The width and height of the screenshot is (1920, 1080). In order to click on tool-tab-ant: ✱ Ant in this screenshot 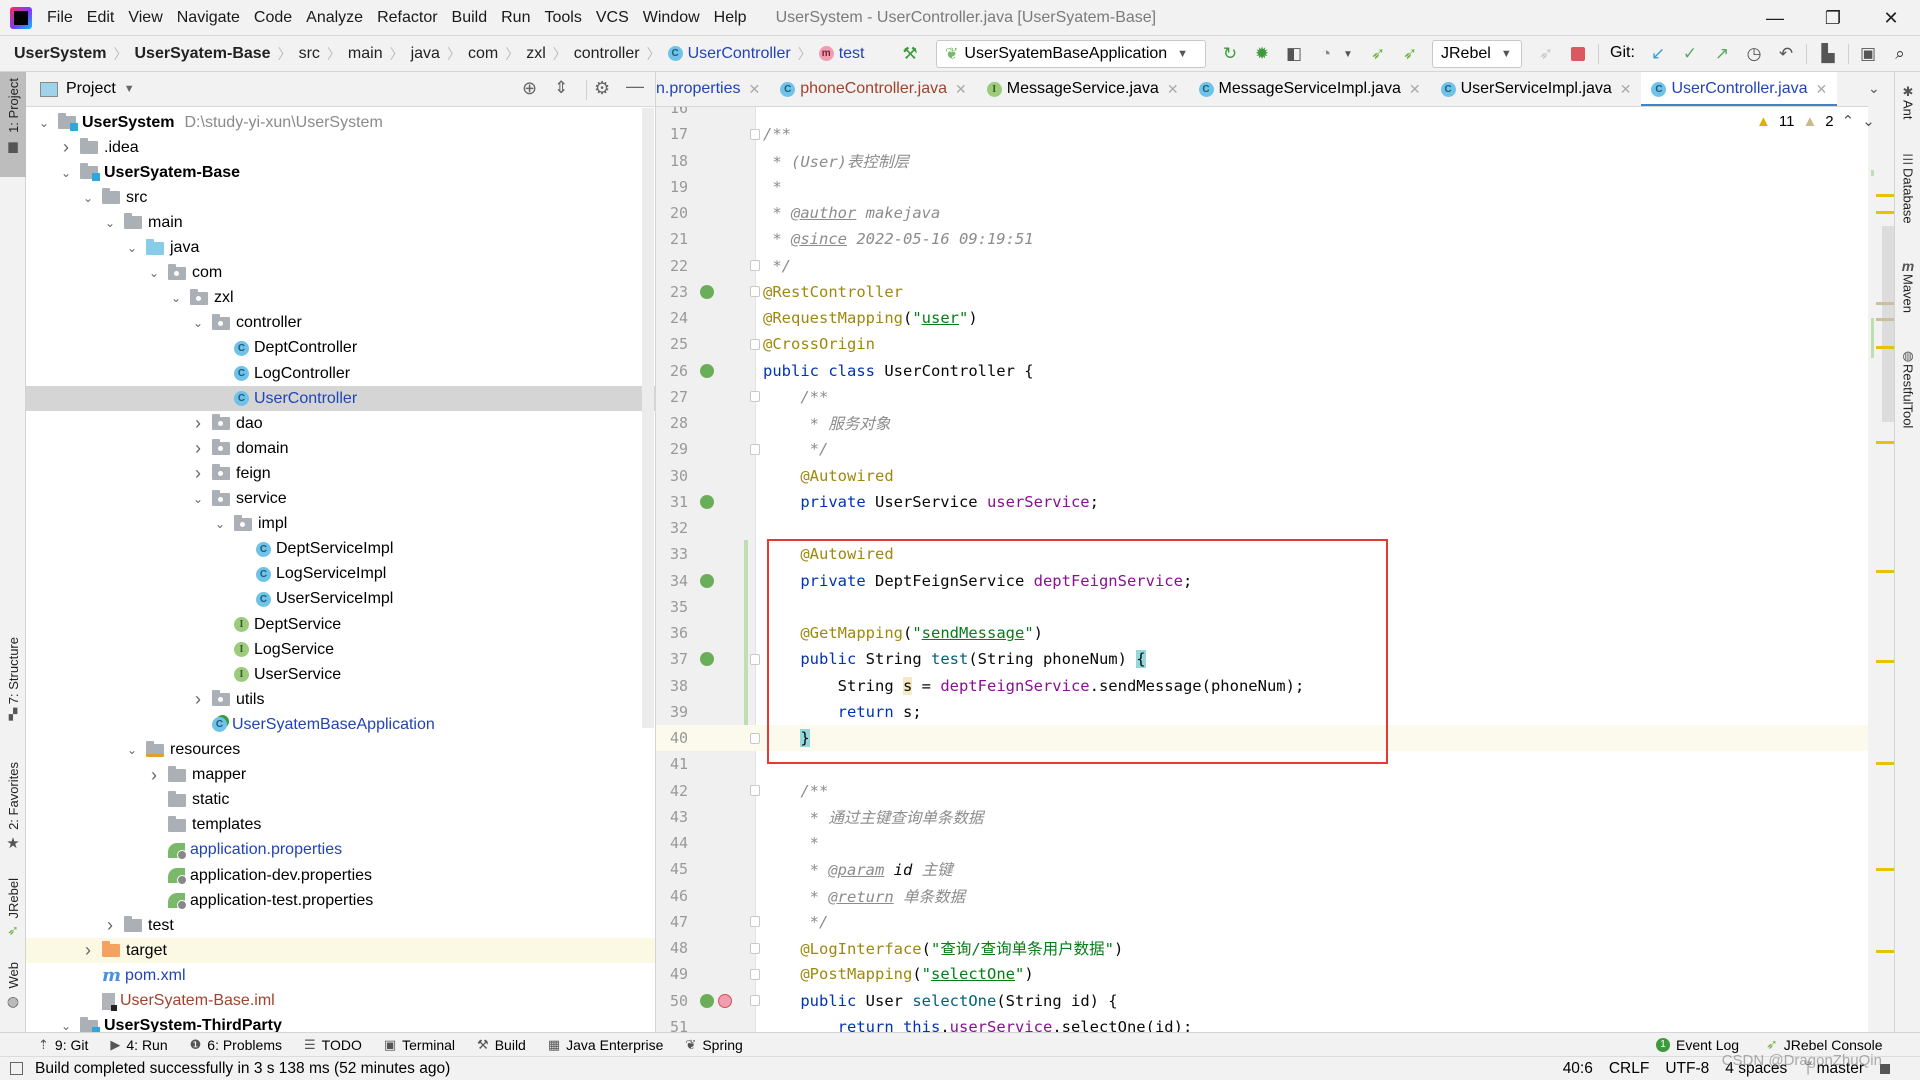, I will do `click(1907, 104)`.